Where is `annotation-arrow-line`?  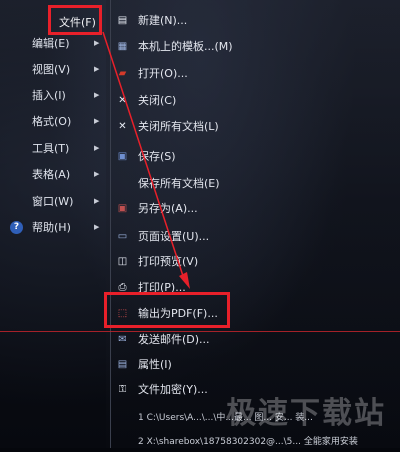 annotation-arrow-line is located at coordinates (143, 154).